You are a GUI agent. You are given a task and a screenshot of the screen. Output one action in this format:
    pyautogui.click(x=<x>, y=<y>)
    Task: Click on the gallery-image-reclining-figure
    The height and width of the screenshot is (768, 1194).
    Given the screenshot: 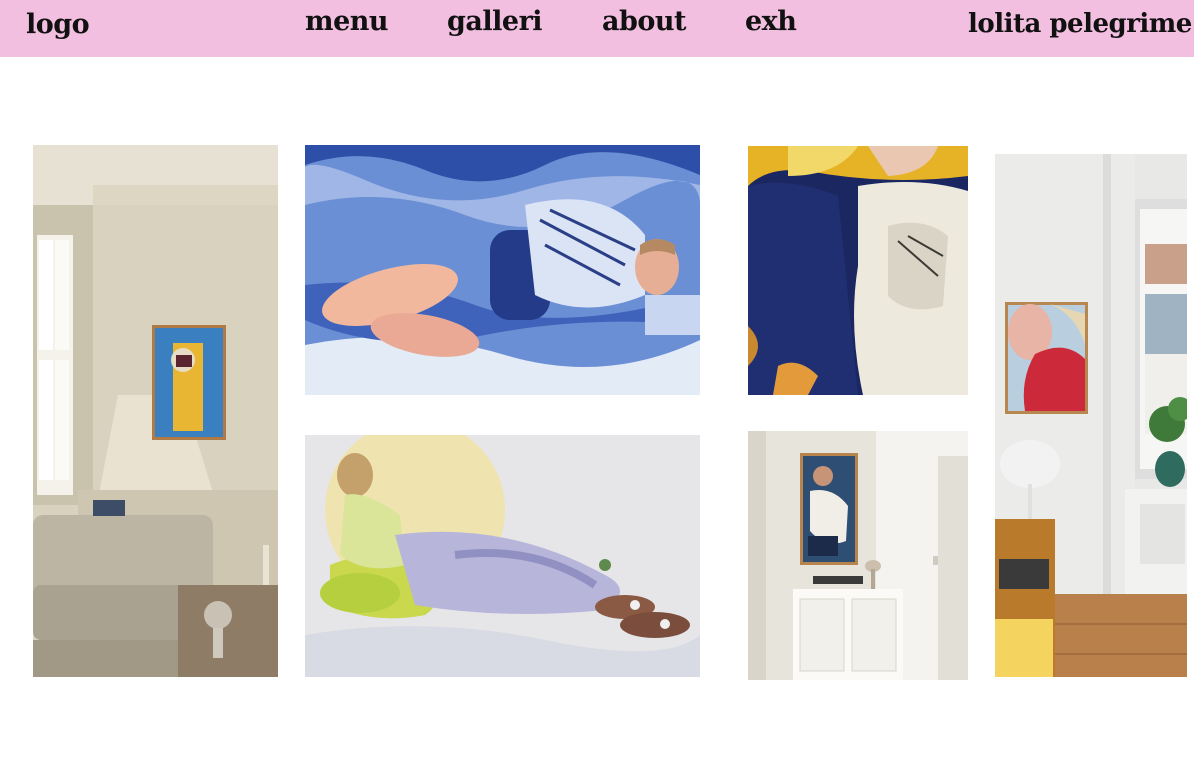 What is the action you would take?
    pyautogui.click(x=502, y=556)
    